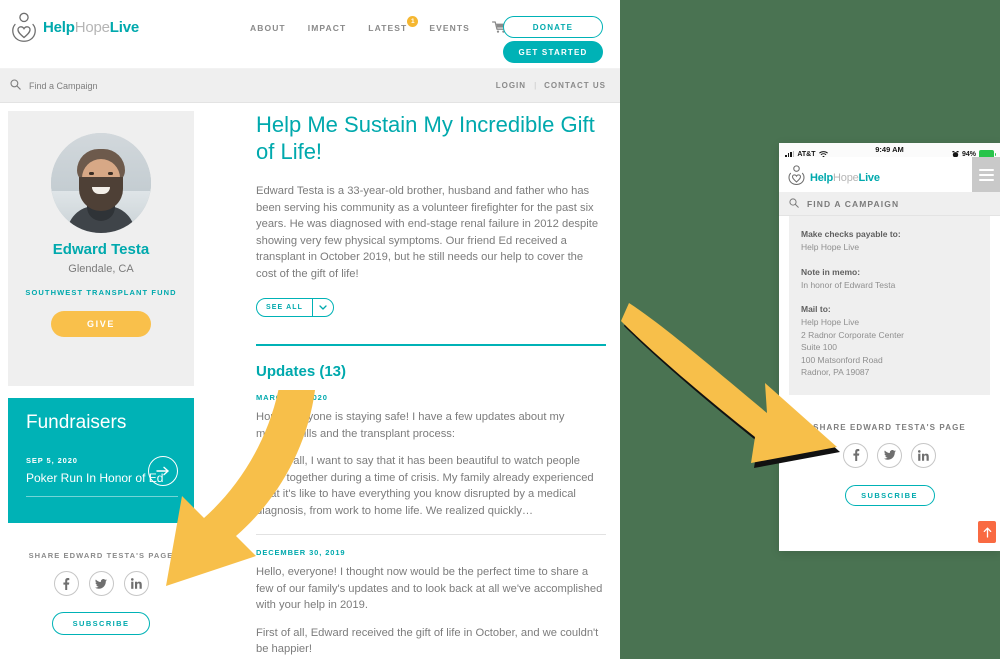 Image resolution: width=1000 pixels, height=659 pixels. I want to click on mobile-search-label: FIND A CAMPAIGN, so click(853, 204).